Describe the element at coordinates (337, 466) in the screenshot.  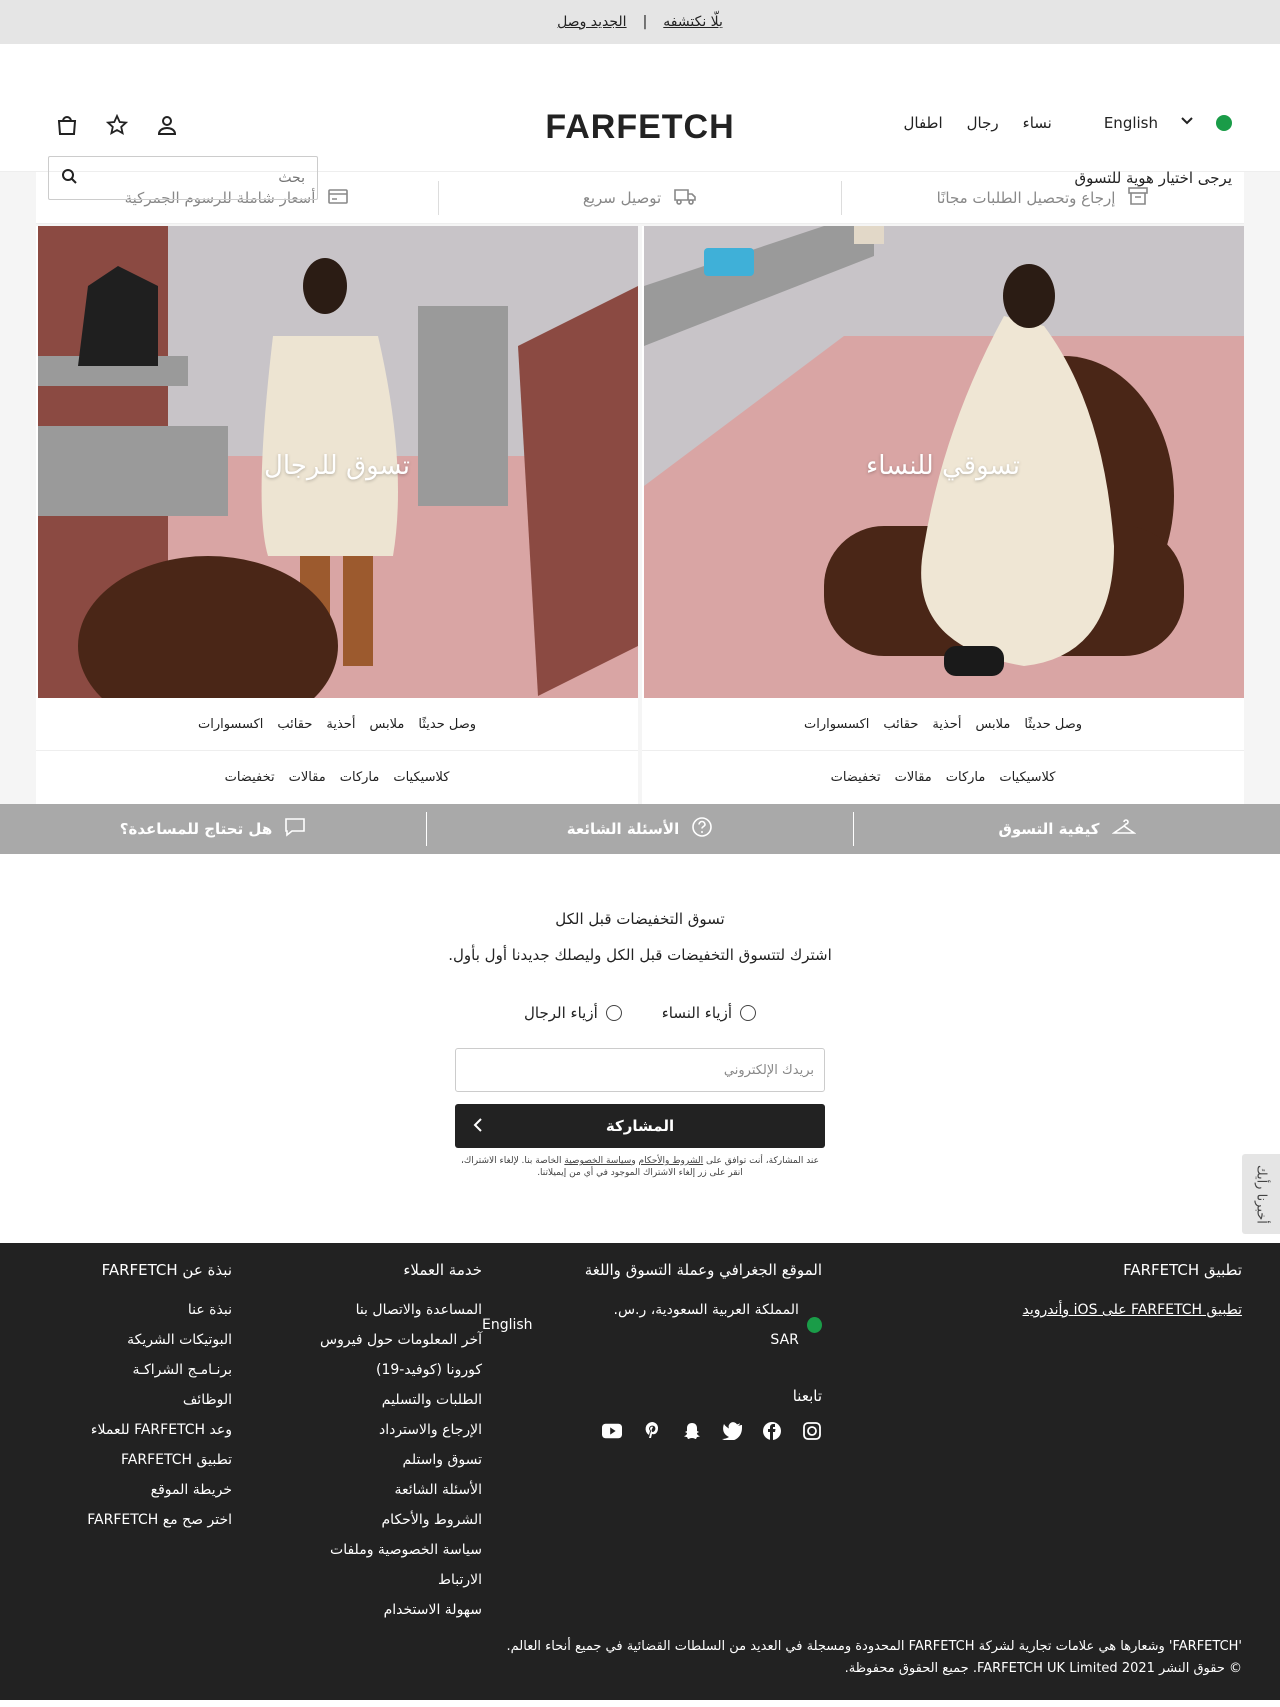
I see `hero-men-label: تسوق للرجال` at that location.